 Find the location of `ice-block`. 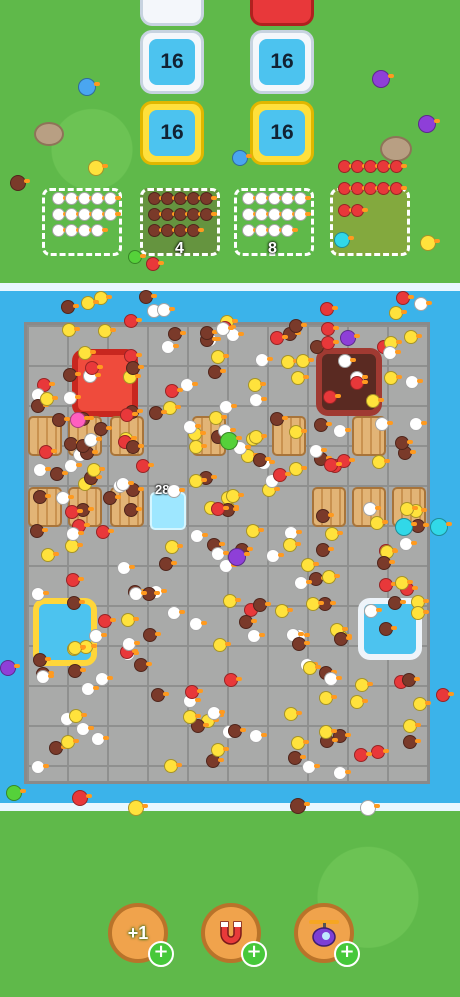

ice-block is located at coordinates (168, 511).